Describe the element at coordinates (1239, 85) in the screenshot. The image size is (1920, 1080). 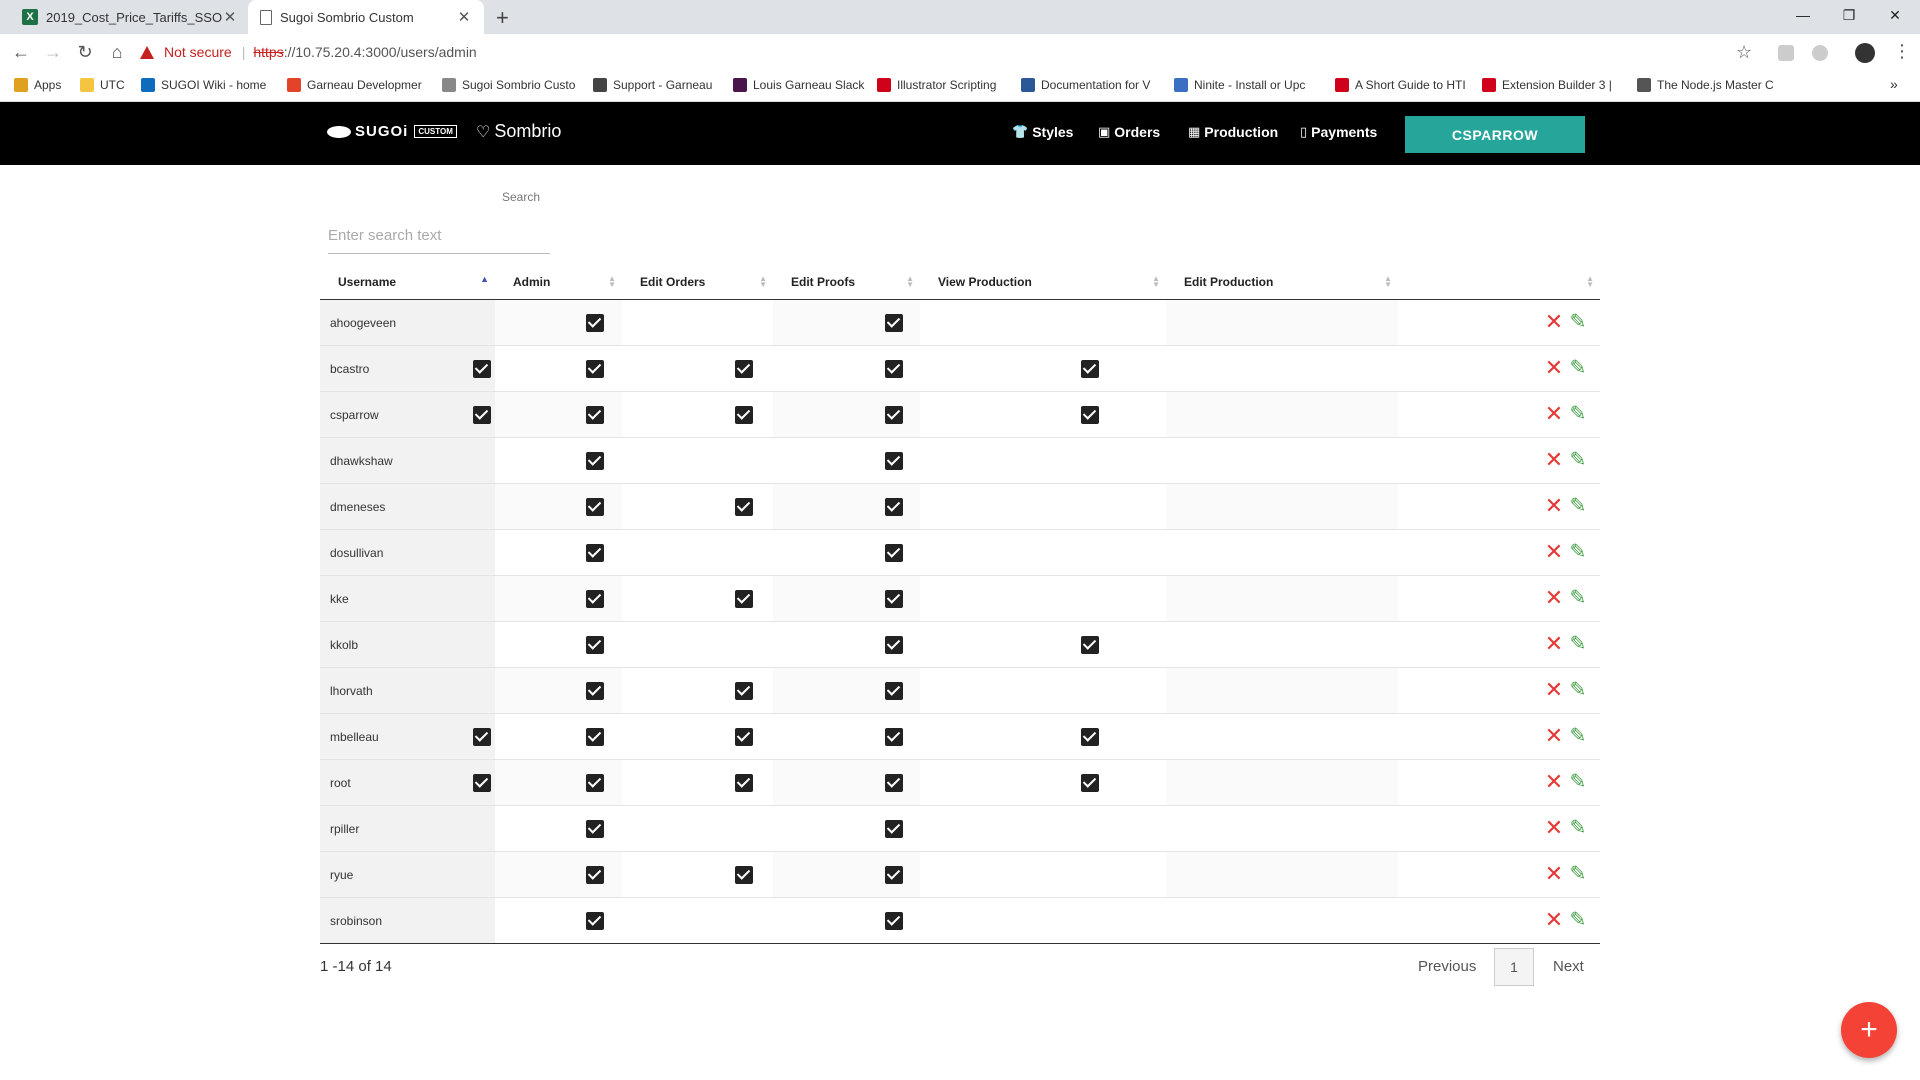
I see `bookmark-item: Ninite - Install or Upc` at that location.